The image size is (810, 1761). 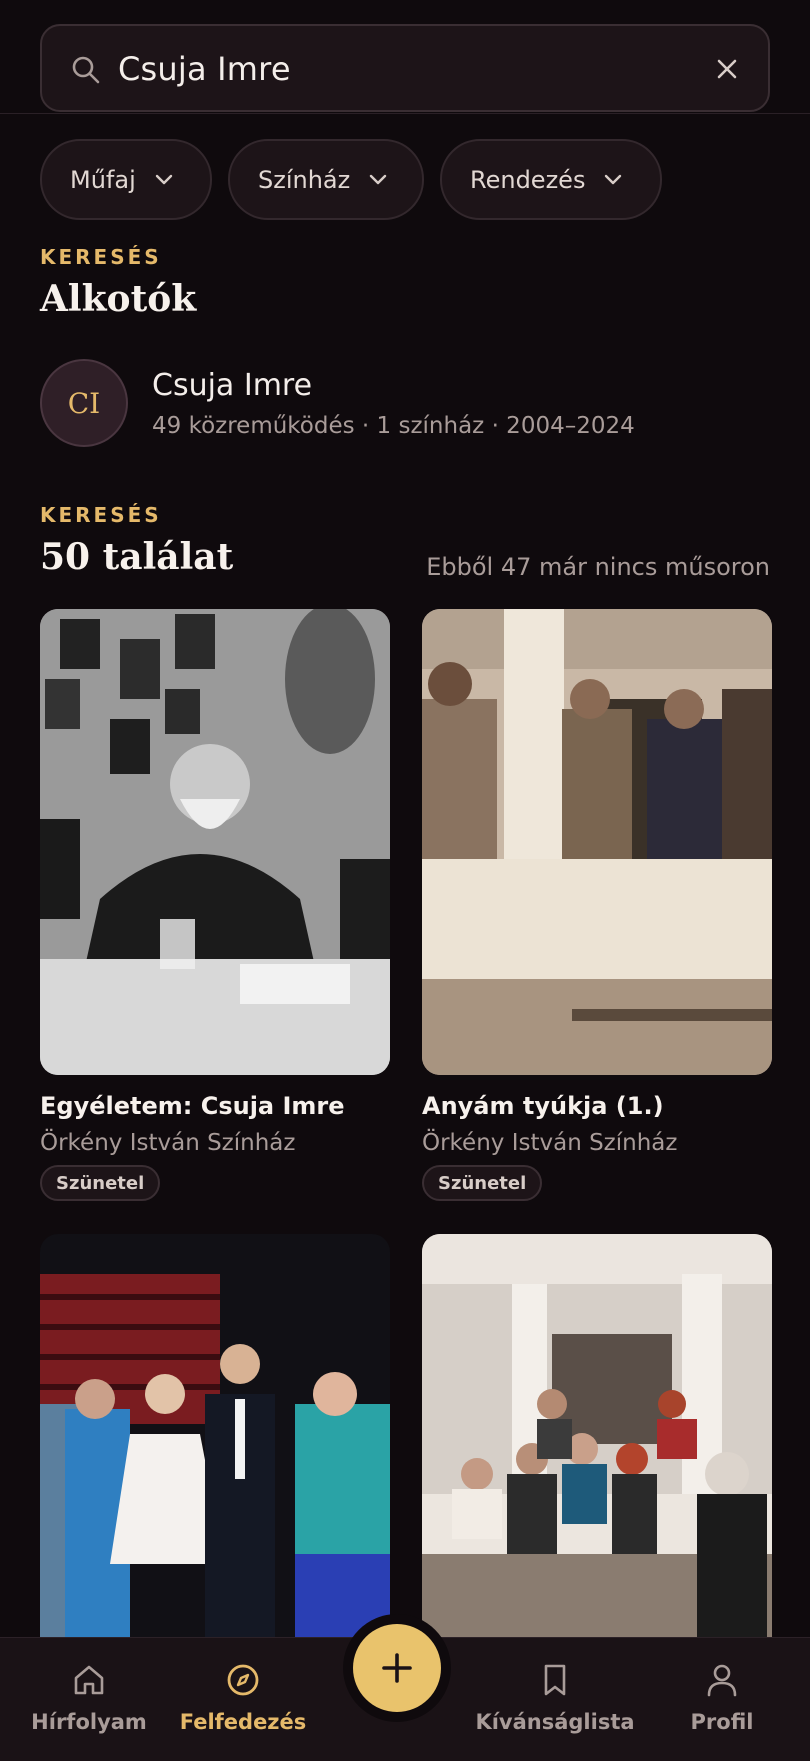 What do you see at coordinates (722, 1722) in the screenshot?
I see `nav-label: Profil` at bounding box center [722, 1722].